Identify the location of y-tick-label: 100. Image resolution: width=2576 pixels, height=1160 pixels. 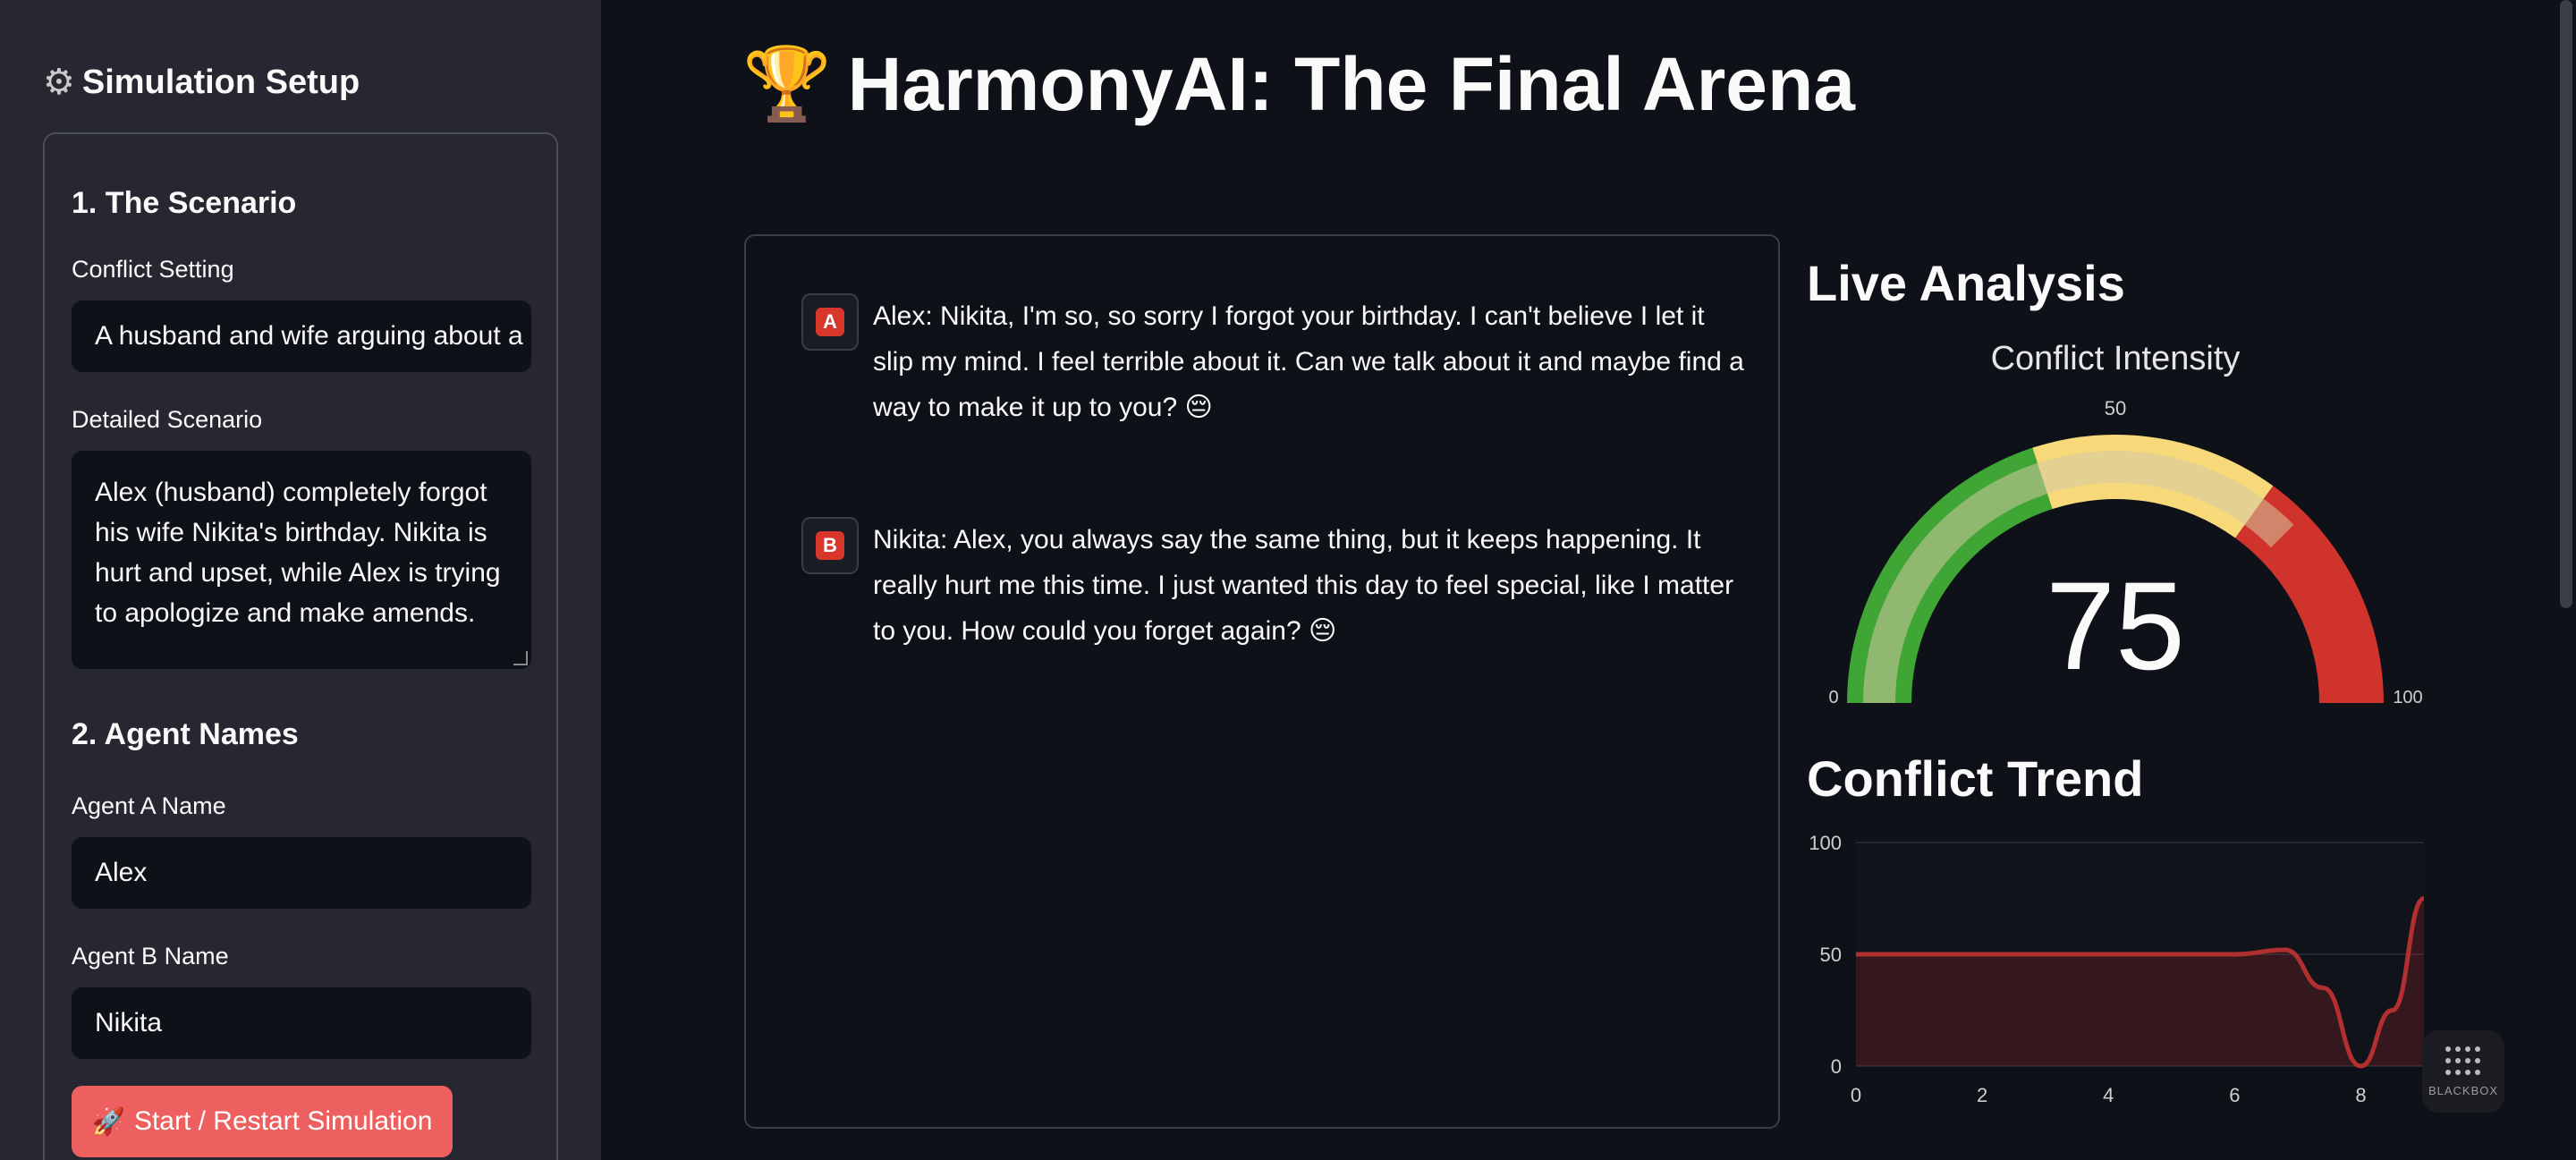
(1825, 843).